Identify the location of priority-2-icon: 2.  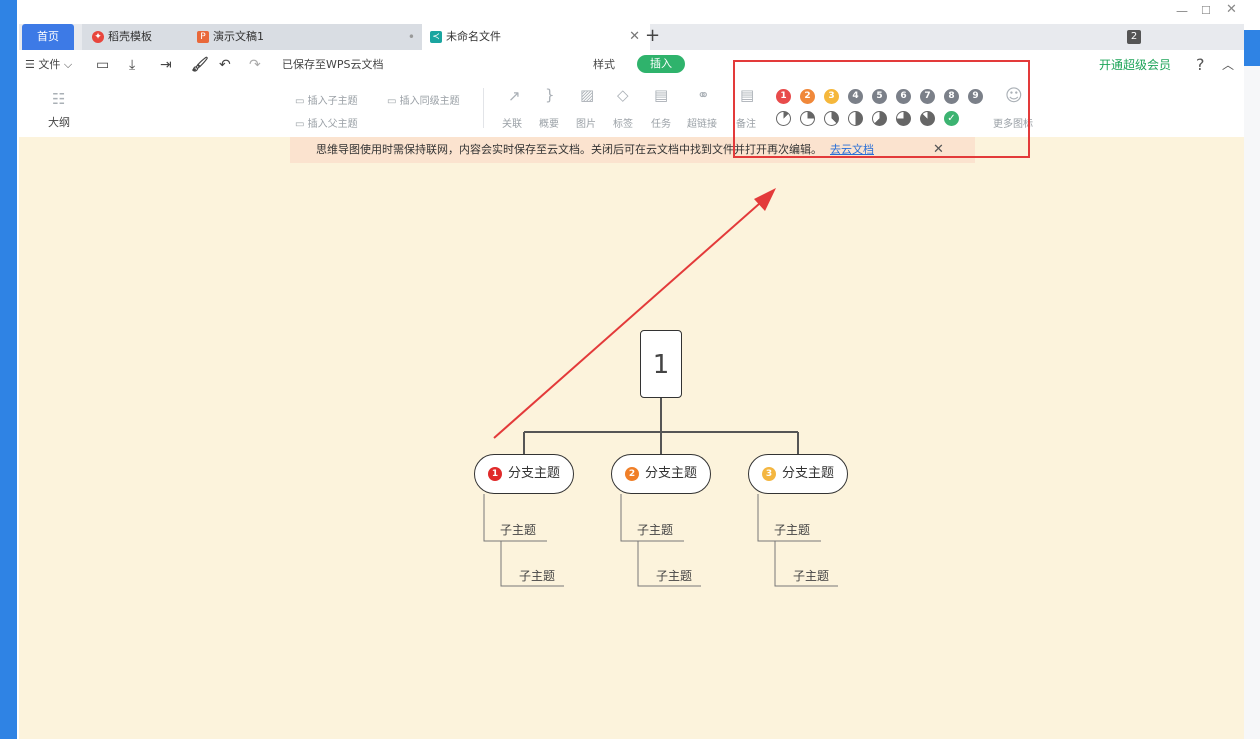
(631, 474).